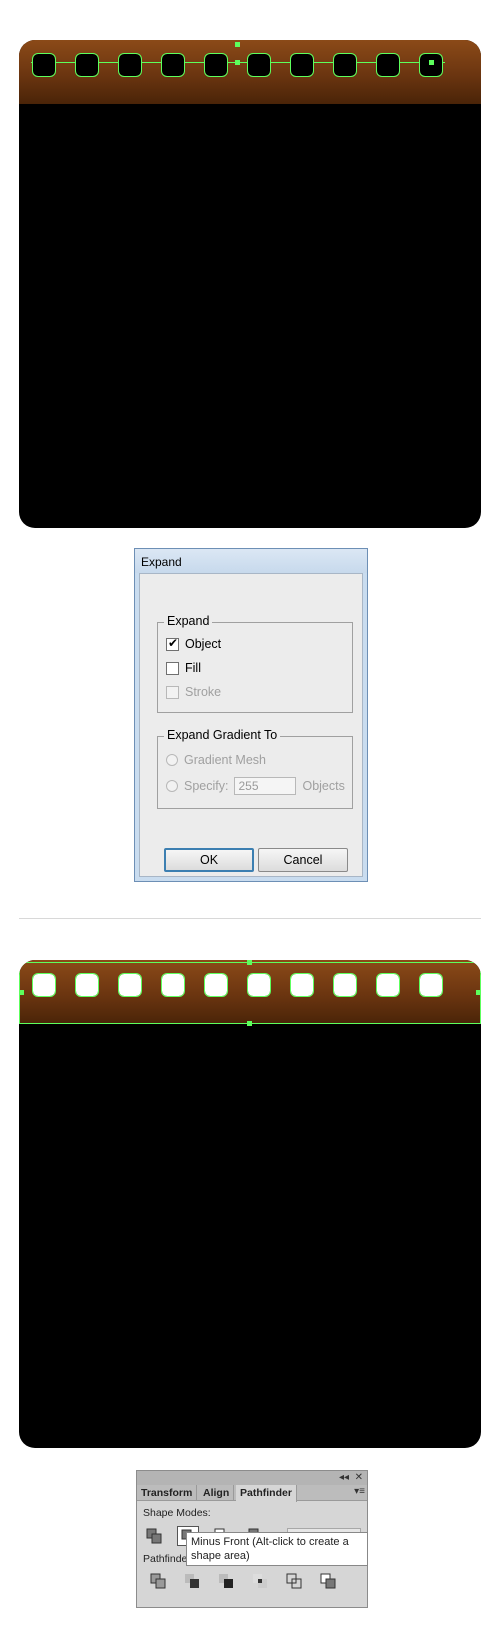 The width and height of the screenshot is (500, 1648). What do you see at coordinates (222, 735) in the screenshot?
I see `gradient-group-legend: Expand Gradient To` at bounding box center [222, 735].